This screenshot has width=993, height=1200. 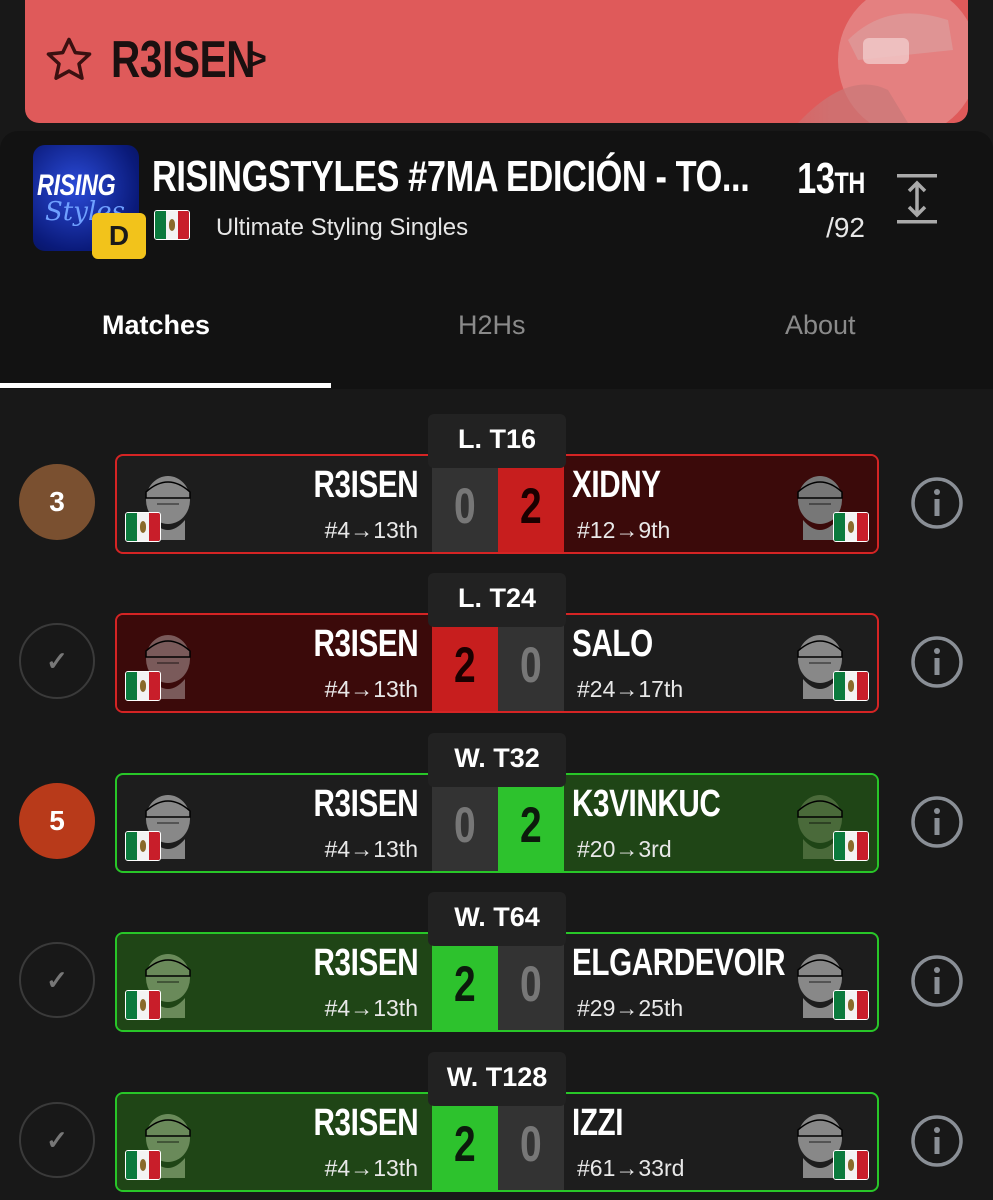 What do you see at coordinates (183, 60) in the screenshot?
I see `player-name: R3ISEN` at bounding box center [183, 60].